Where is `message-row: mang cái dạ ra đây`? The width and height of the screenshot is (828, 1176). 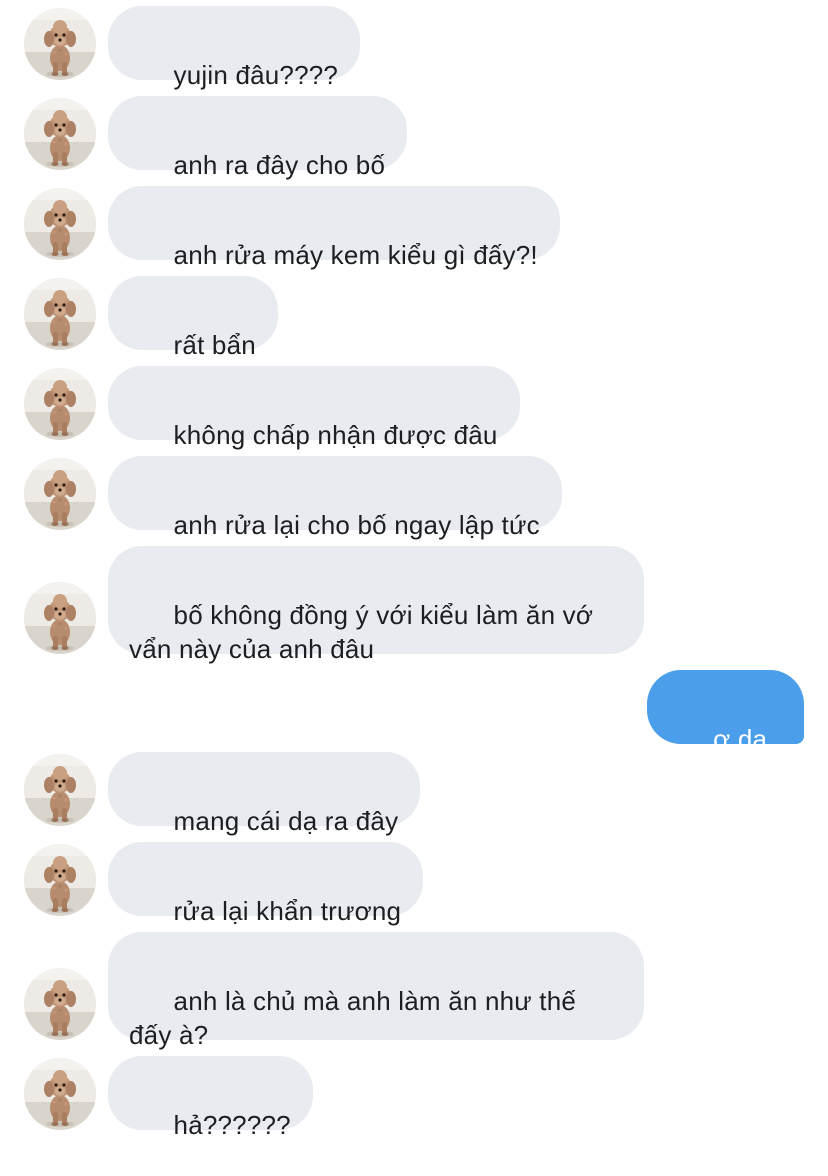
message-row: mang cái dạ ra đây is located at coordinates (414, 794).